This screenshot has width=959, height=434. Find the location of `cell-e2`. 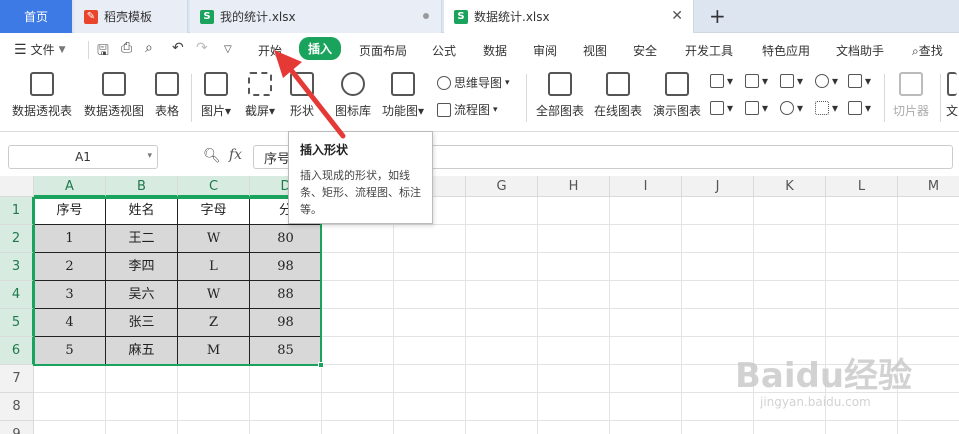

cell-e2 is located at coordinates (358, 239).